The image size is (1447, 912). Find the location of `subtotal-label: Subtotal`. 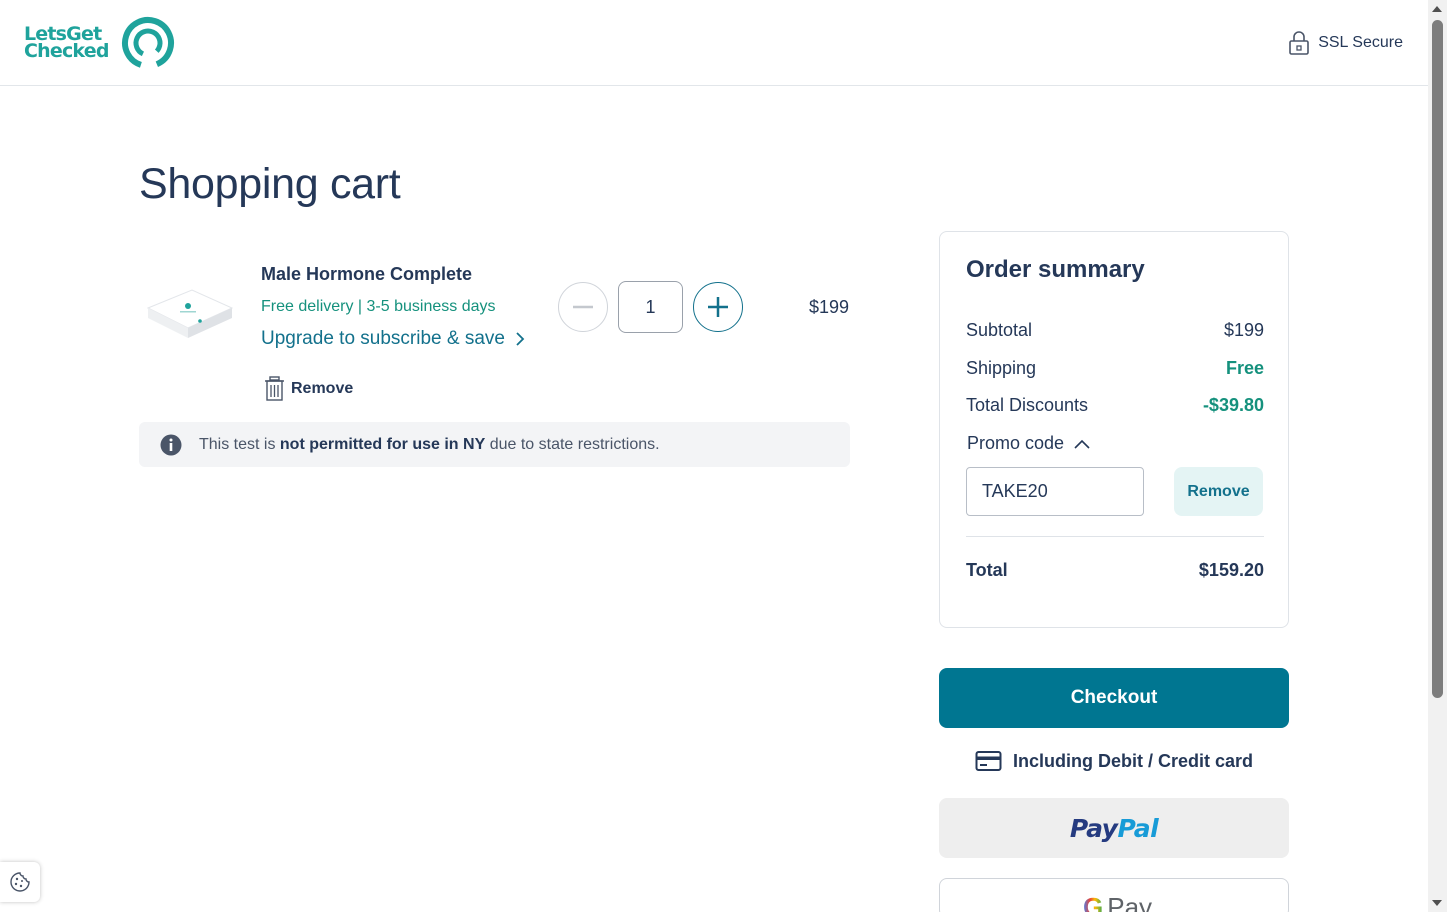

subtotal-label: Subtotal is located at coordinates (999, 330).